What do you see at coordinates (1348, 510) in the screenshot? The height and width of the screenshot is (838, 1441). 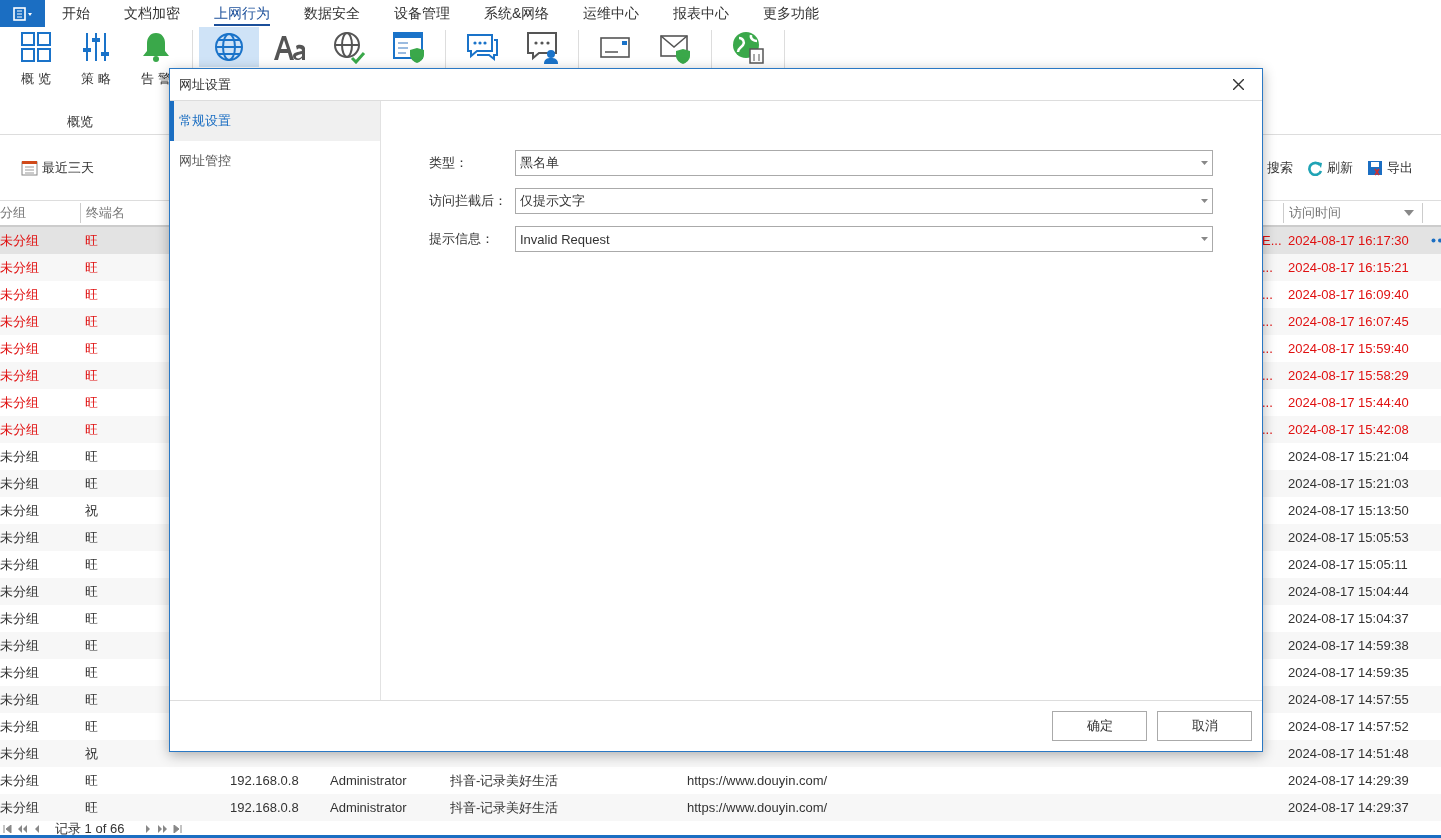 I see `table-cell-text: 2024-08-17 15:13:50` at bounding box center [1348, 510].